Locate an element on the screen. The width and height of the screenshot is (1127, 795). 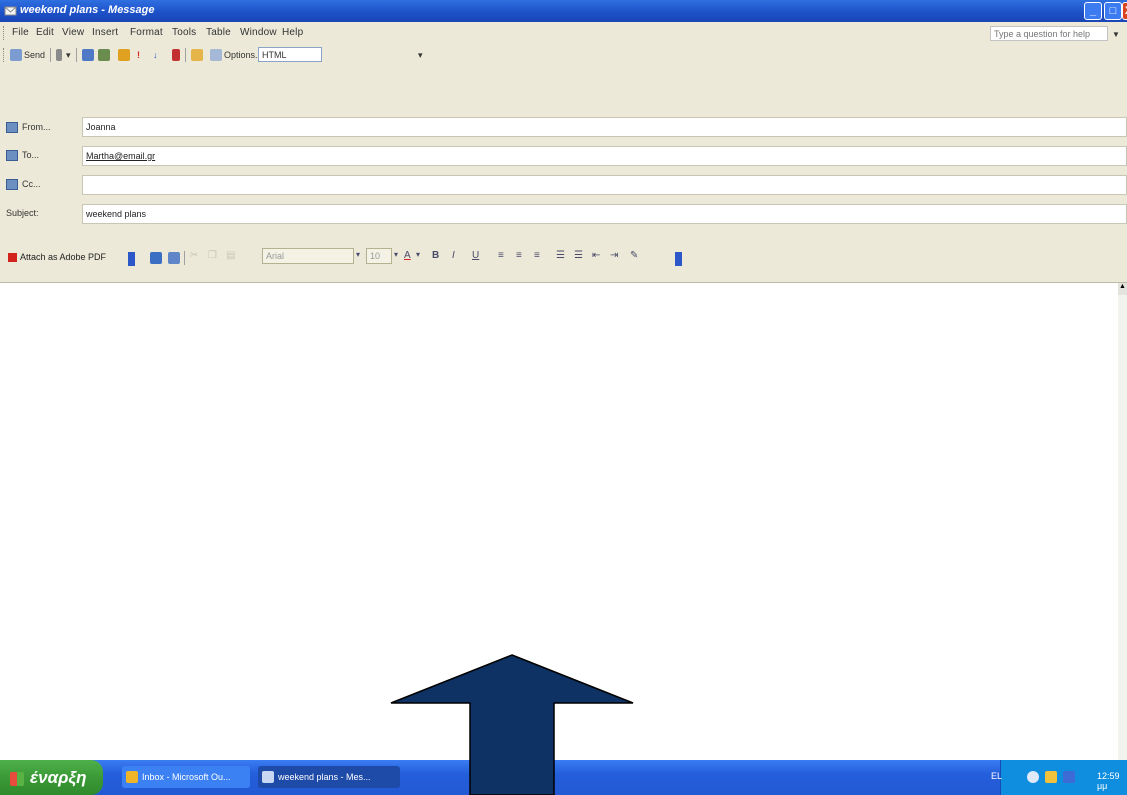
options-icon is located at coordinates (216, 55).